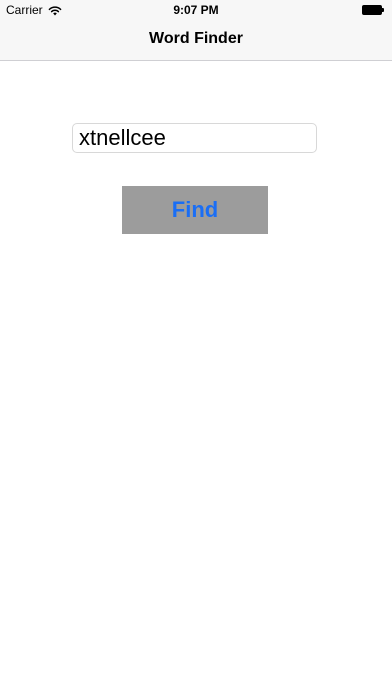 The image size is (392, 696). I want to click on status-time: 9:07 PM, so click(196, 10).